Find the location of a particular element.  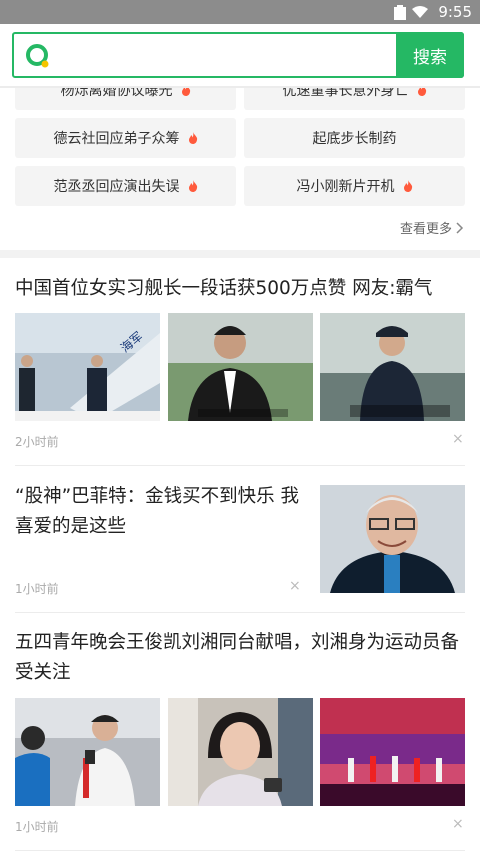

chevron-right-icon is located at coordinates (460, 227).